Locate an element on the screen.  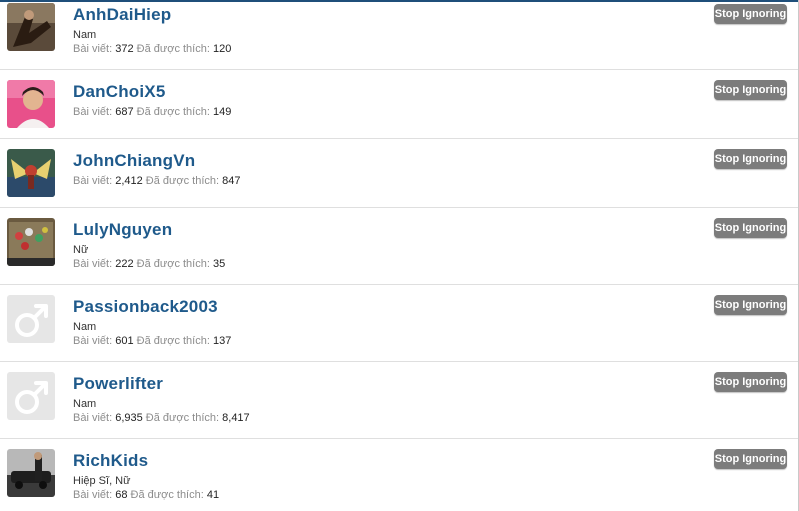
user-stats: Bài viết: 6,935 Đã được thích: 8,417 is located at coordinates (161, 418).